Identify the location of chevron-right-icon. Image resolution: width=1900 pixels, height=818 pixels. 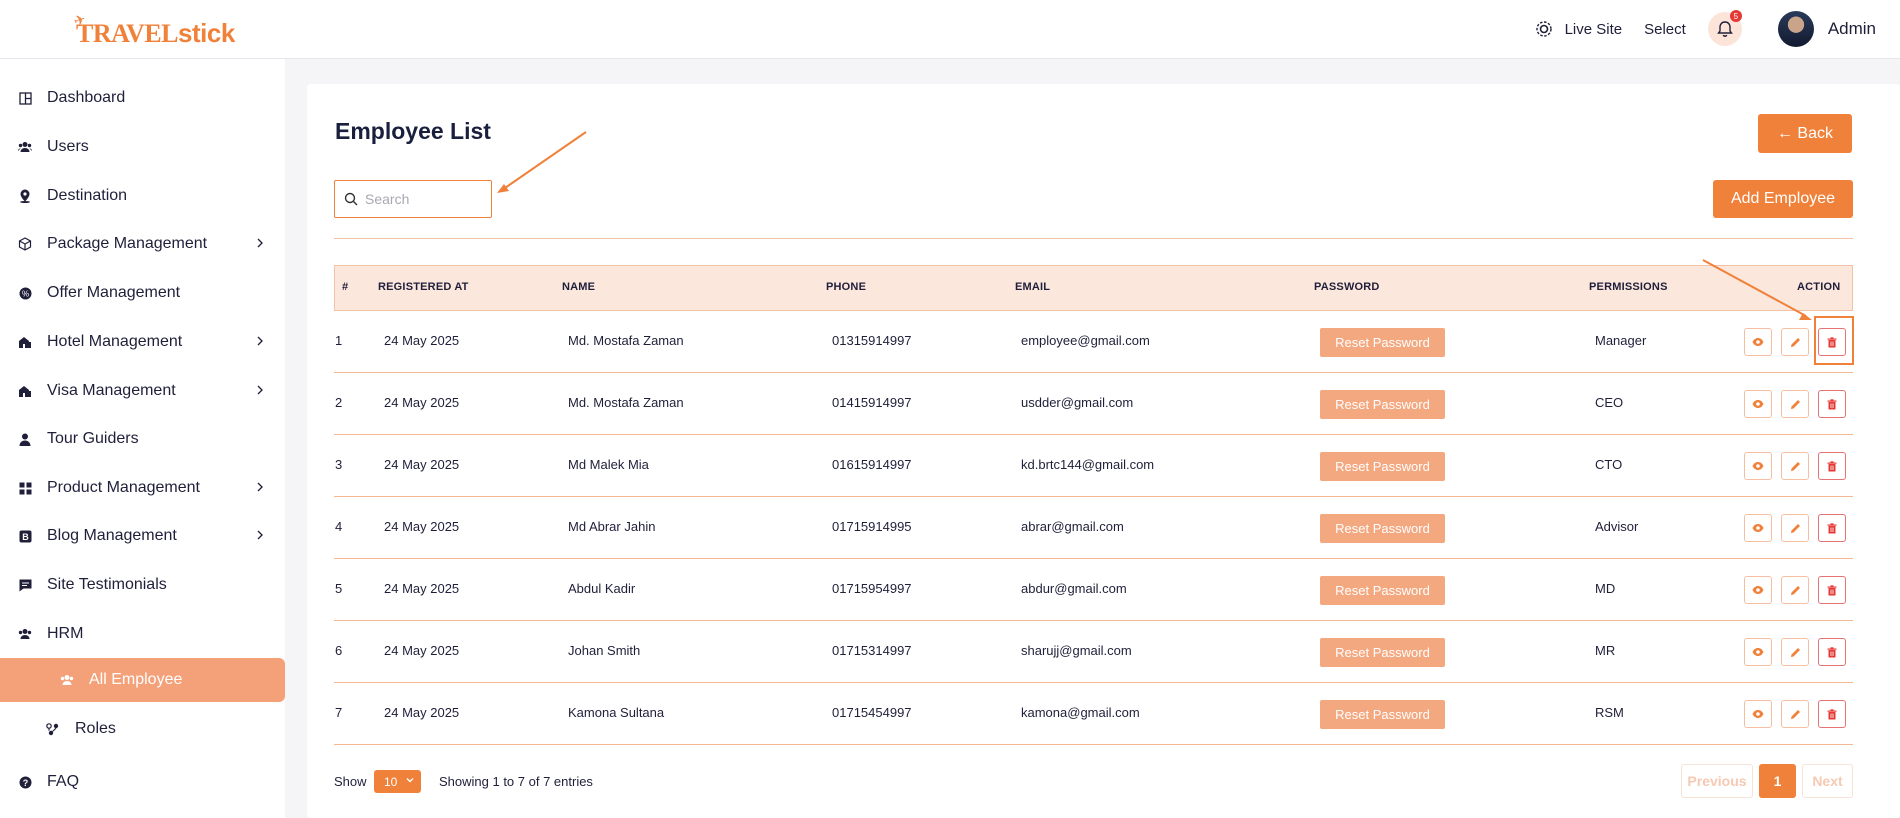
(260, 390).